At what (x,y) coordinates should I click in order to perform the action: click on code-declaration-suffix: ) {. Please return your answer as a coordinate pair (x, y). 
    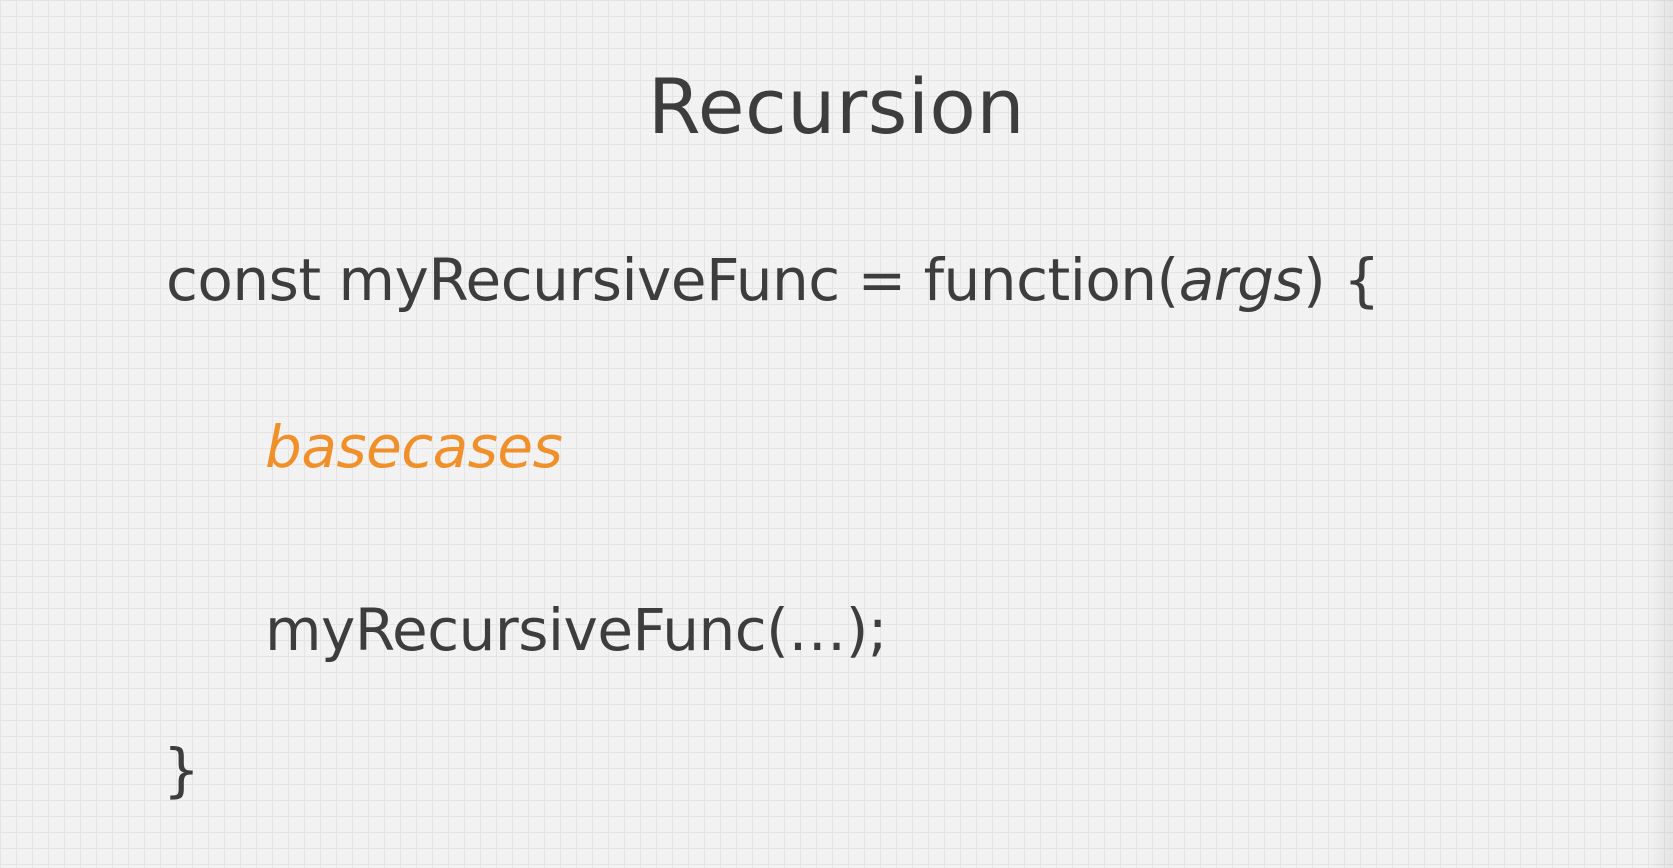
    Looking at the image, I should click on (1341, 280).